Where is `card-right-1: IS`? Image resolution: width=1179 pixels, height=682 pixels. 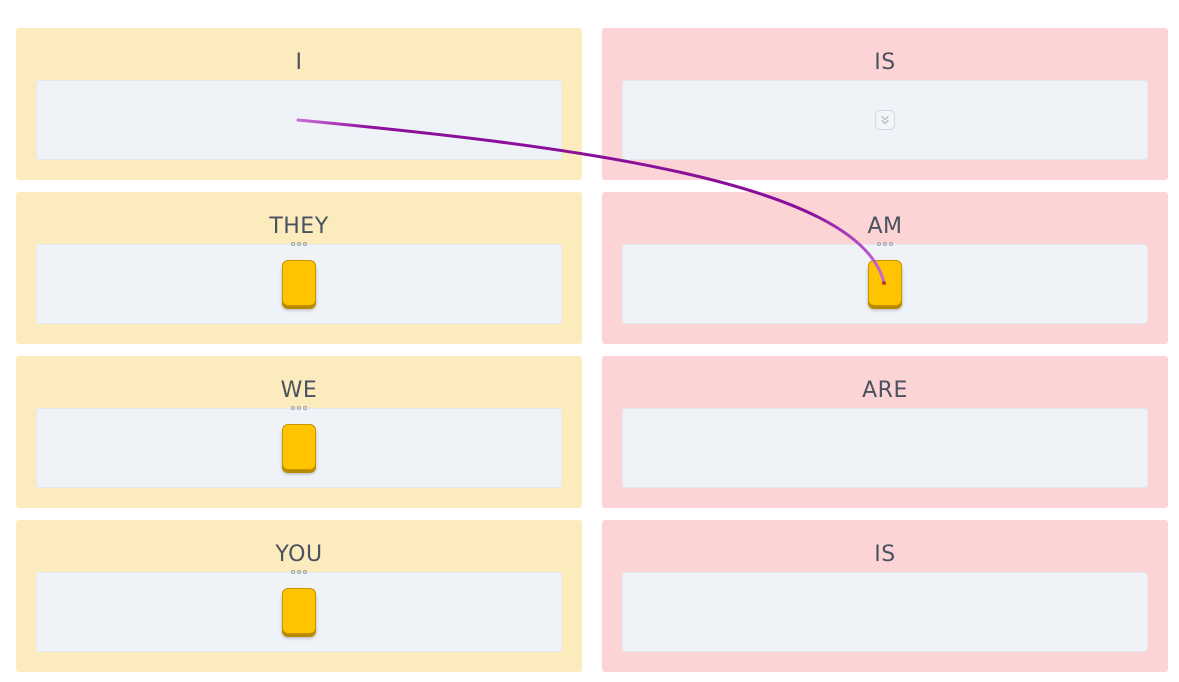 card-right-1: IS is located at coordinates (885, 104).